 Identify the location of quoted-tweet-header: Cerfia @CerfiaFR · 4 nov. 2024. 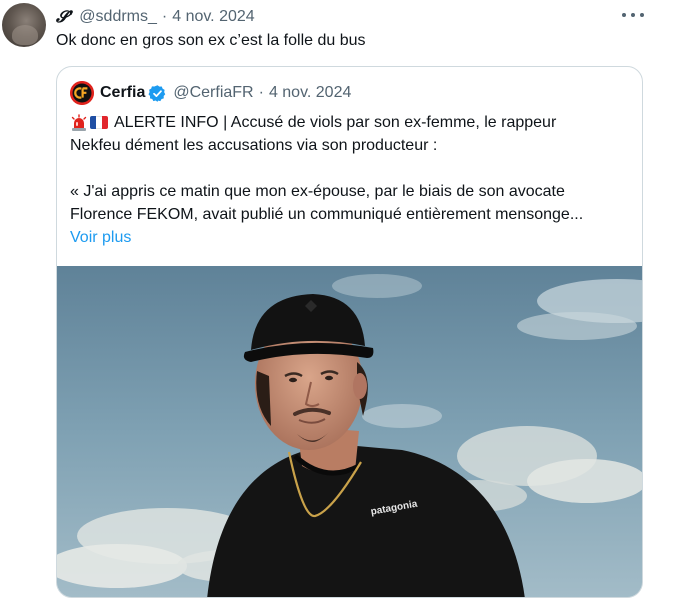
(210, 93).